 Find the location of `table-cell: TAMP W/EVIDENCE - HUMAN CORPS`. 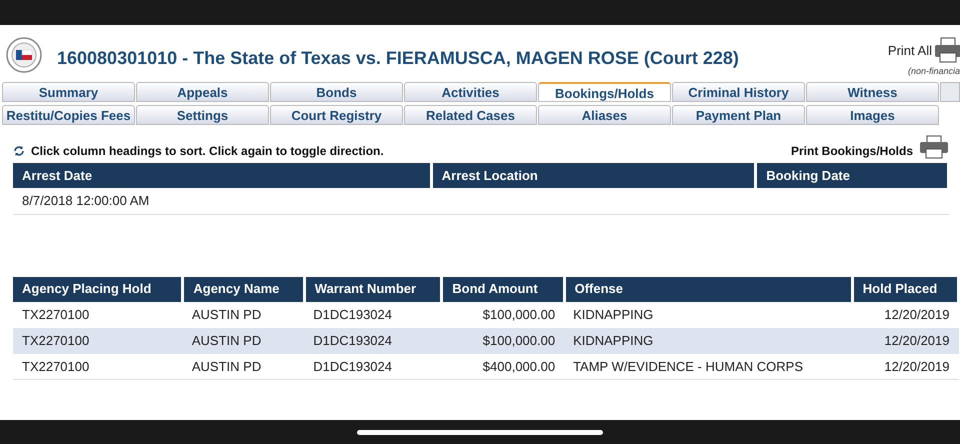

table-cell: TAMP W/EVIDENCE - HUMAN CORPS is located at coordinates (708, 367).